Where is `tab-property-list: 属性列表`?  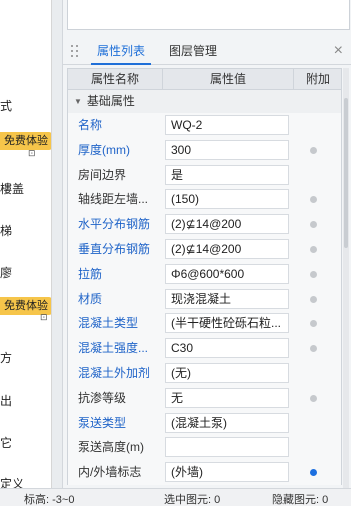
tab-property-list: 属性列表 is located at coordinates (121, 51).